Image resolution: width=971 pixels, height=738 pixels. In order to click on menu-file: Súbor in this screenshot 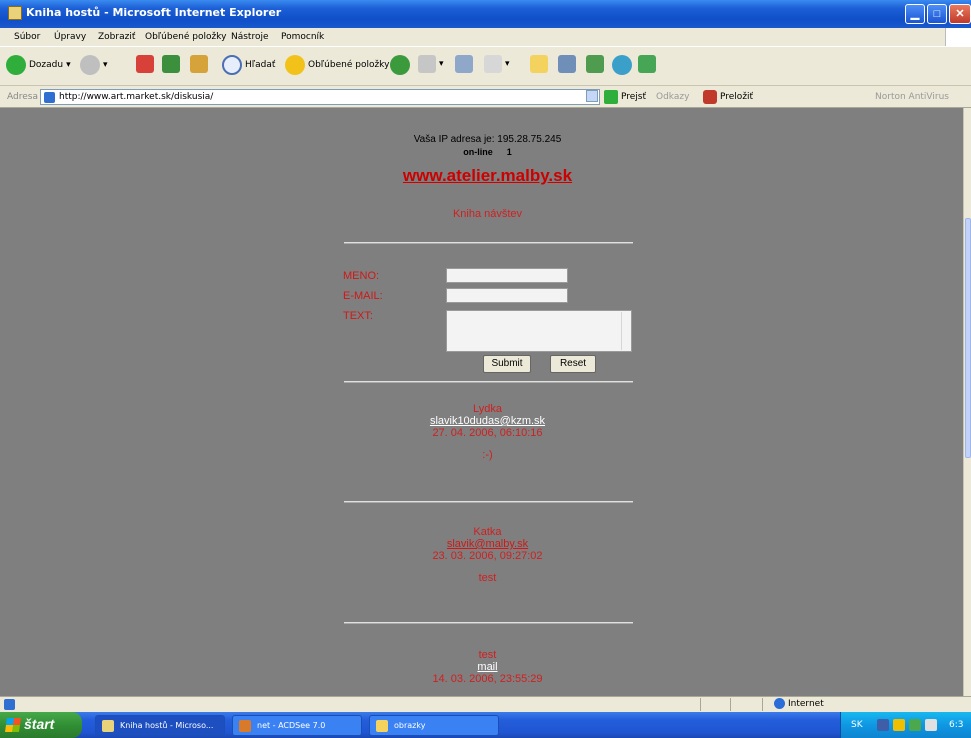, I will do `click(27, 37)`.